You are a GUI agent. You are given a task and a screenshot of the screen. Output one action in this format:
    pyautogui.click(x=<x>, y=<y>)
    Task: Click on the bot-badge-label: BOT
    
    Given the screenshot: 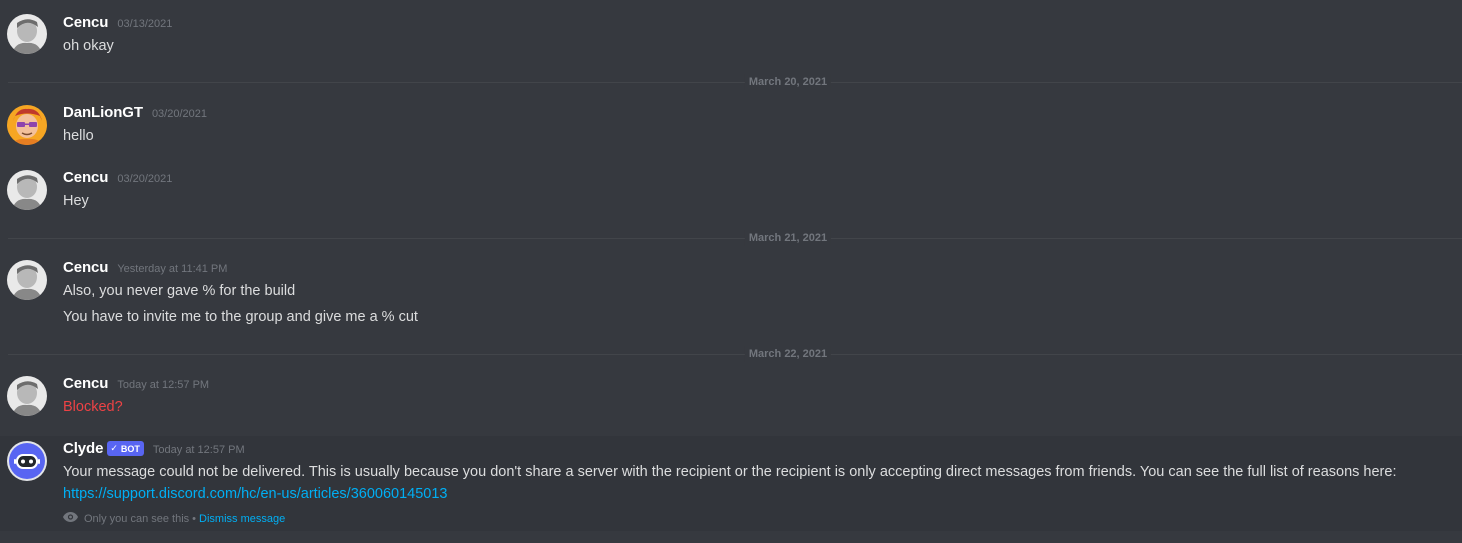 What is the action you would take?
    pyautogui.click(x=130, y=448)
    